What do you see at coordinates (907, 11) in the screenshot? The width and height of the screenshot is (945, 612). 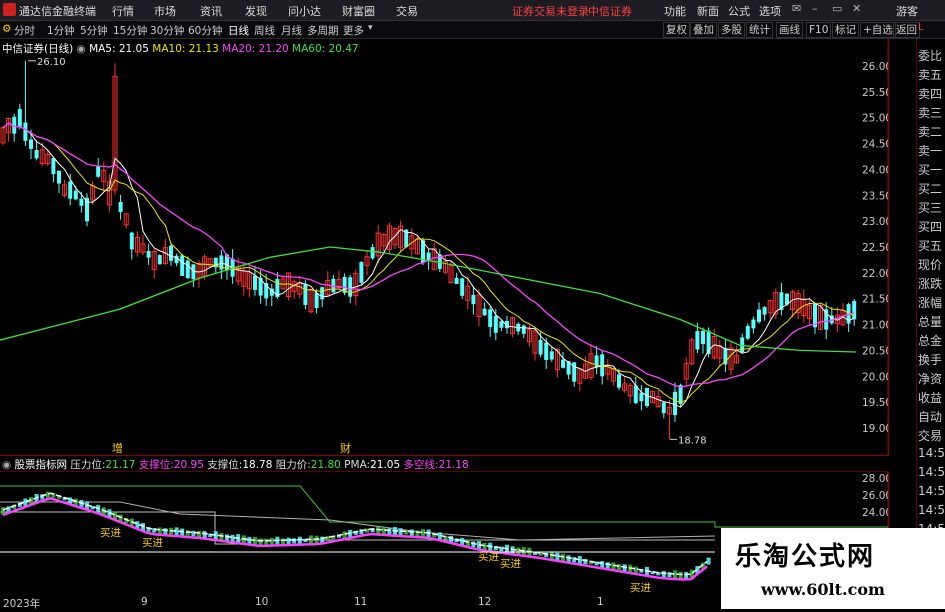 I see `guest-label: 游客` at bounding box center [907, 11].